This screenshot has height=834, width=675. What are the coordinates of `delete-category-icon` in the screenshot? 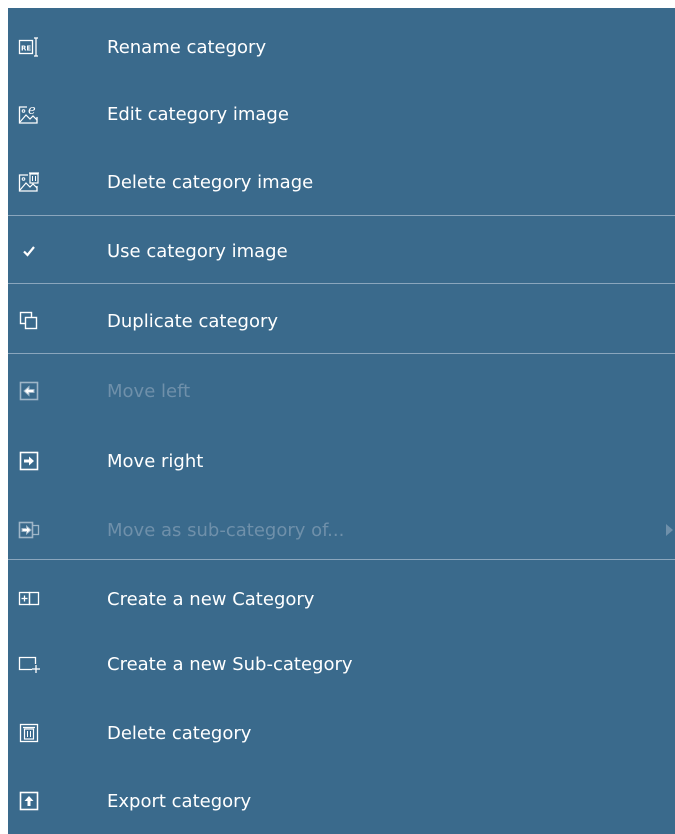 It's located at (29, 733).